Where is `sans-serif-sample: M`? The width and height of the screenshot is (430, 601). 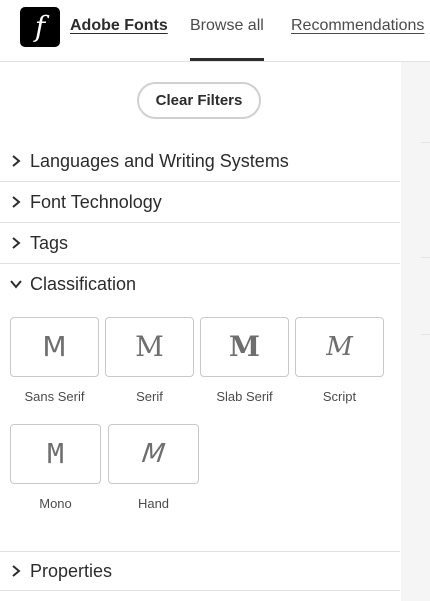 sans-serif-sample: M is located at coordinates (54, 346).